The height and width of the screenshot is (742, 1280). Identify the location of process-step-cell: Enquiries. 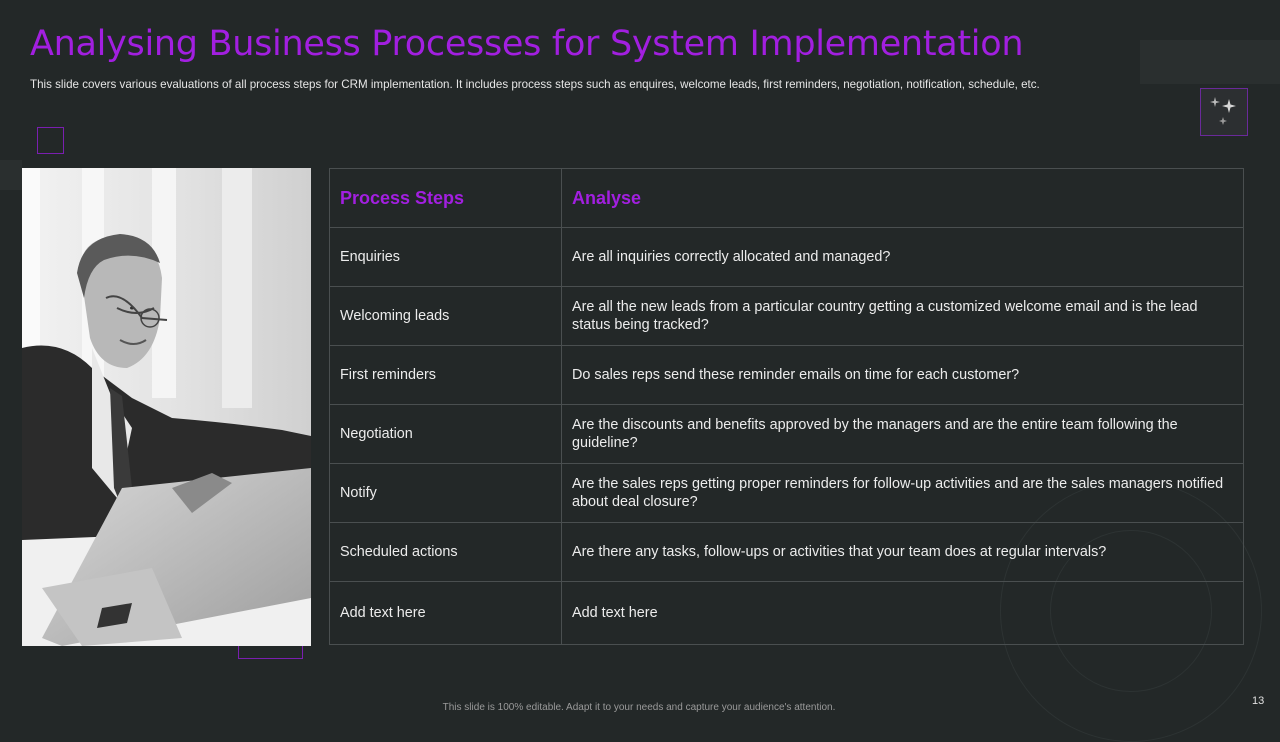
(445, 257).